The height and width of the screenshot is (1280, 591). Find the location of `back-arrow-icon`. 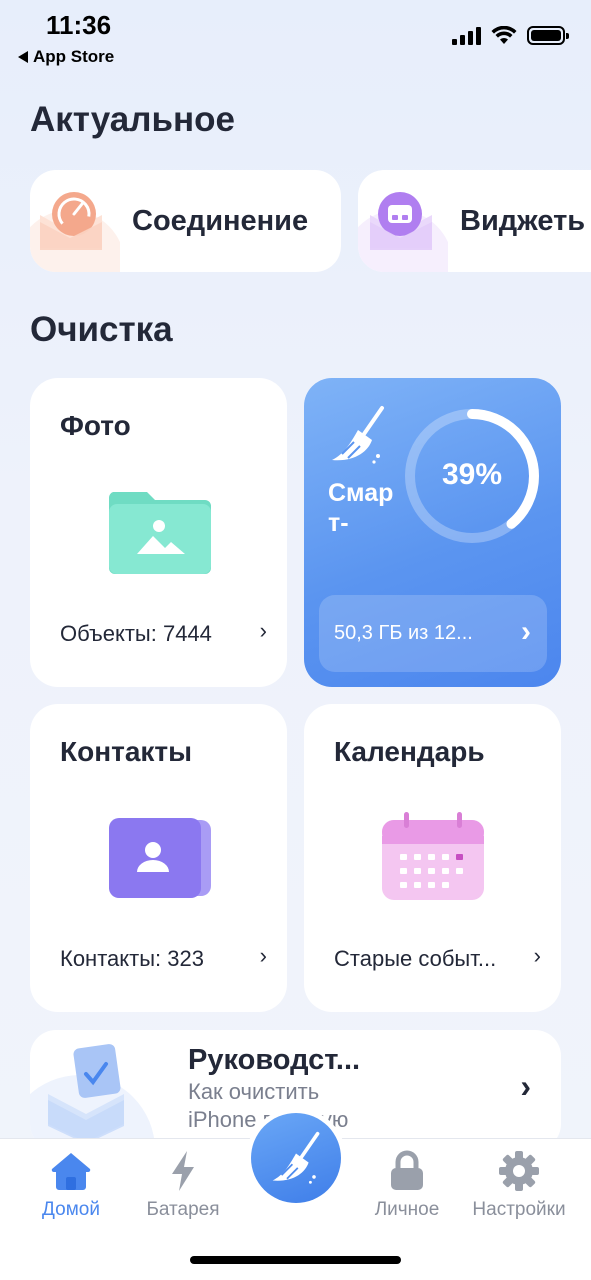

back-arrow-icon is located at coordinates (23, 57).